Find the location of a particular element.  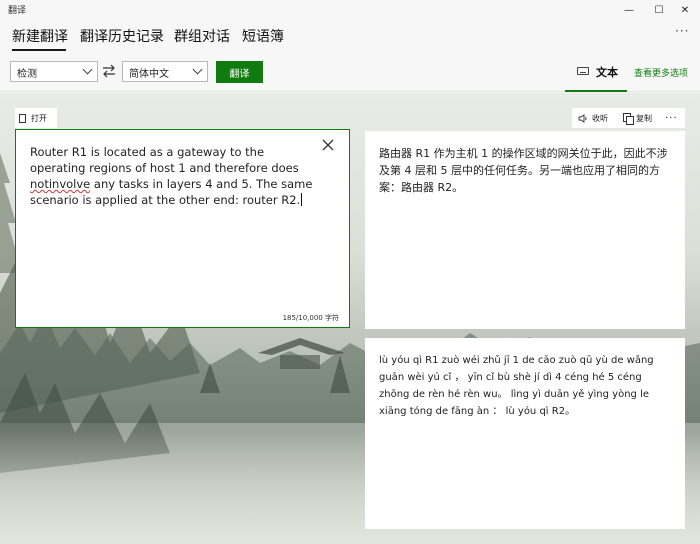

more-icon: ··· is located at coordinates (671, 118).